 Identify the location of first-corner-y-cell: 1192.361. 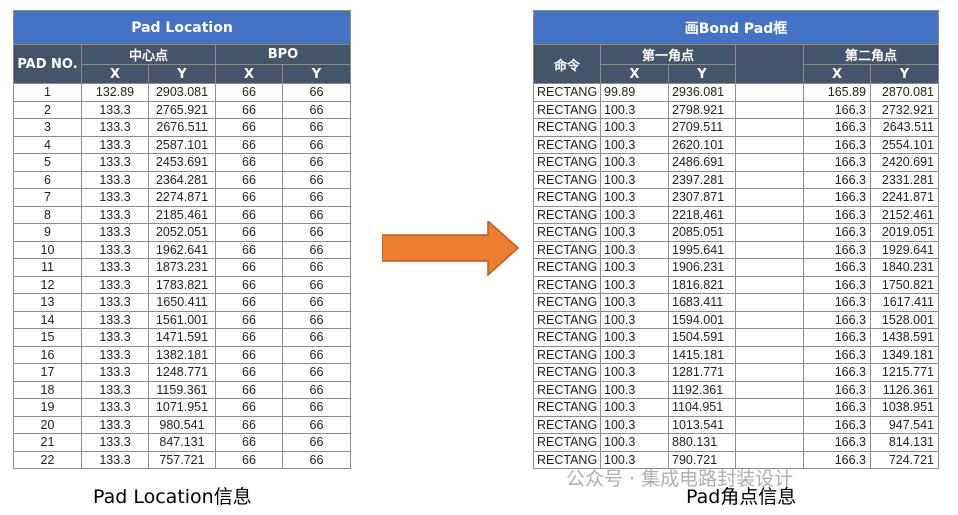
(702, 389).